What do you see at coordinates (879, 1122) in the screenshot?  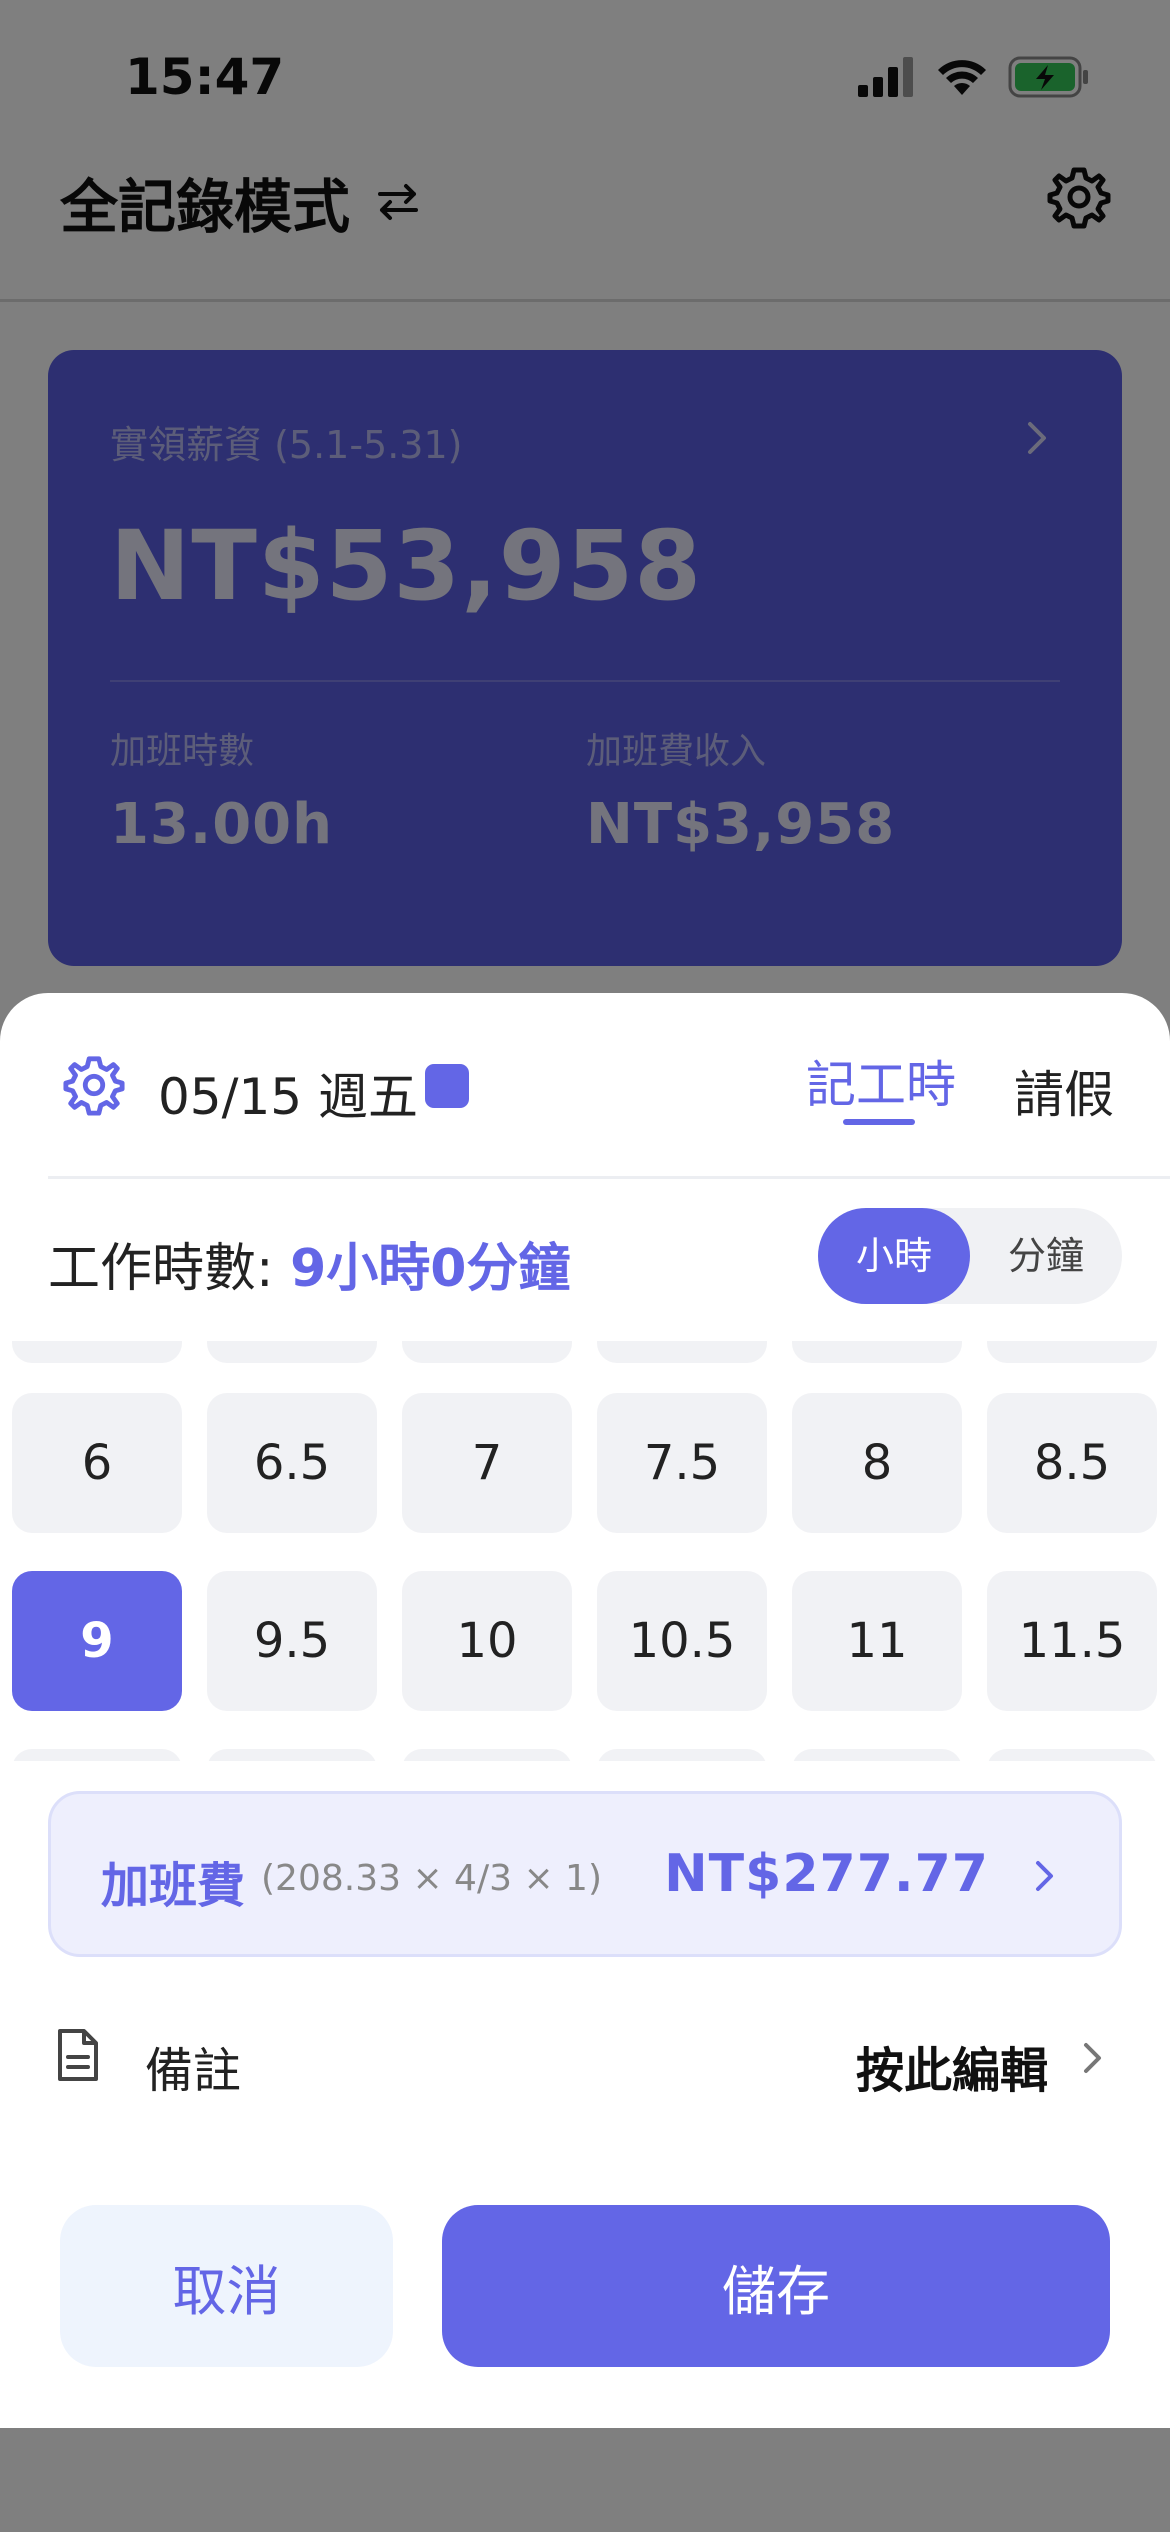 I see `tab-indicator` at bounding box center [879, 1122].